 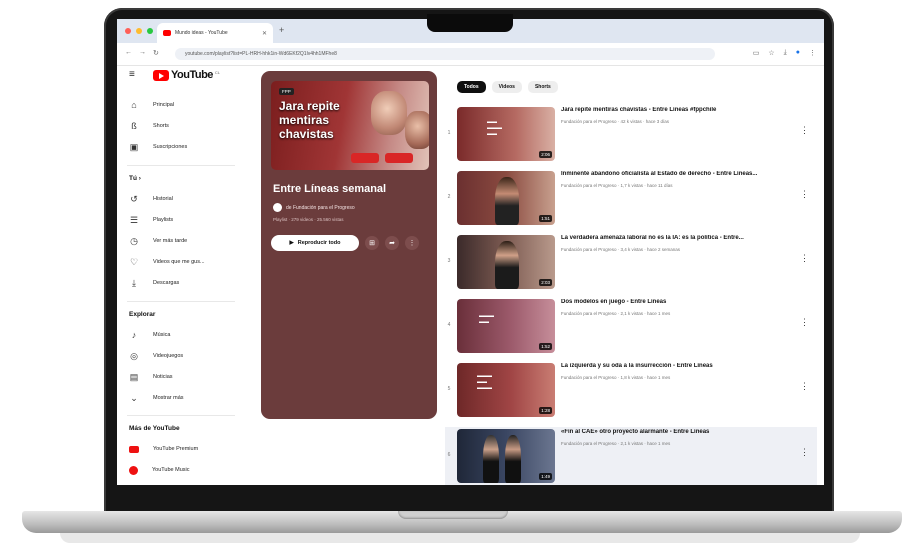 I want to click on forward-icon: →, so click(x=142, y=52).